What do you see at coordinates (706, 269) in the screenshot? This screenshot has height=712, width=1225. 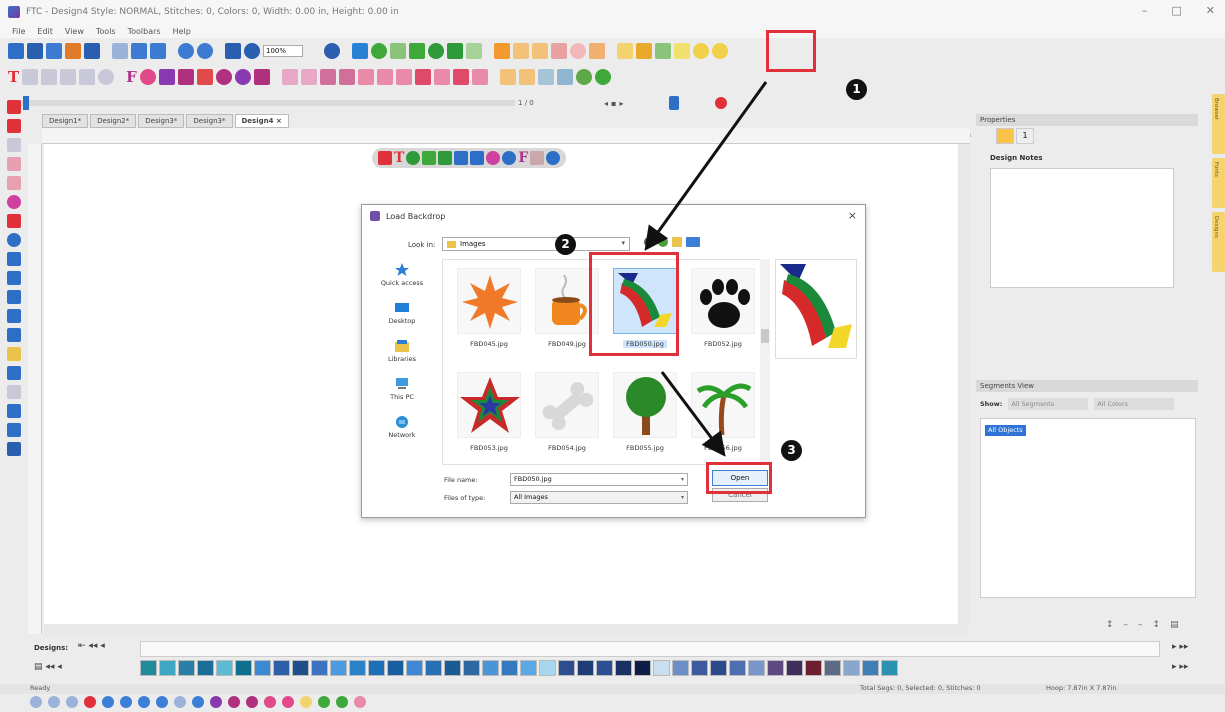 I see `annotation-arrows` at bounding box center [706, 269].